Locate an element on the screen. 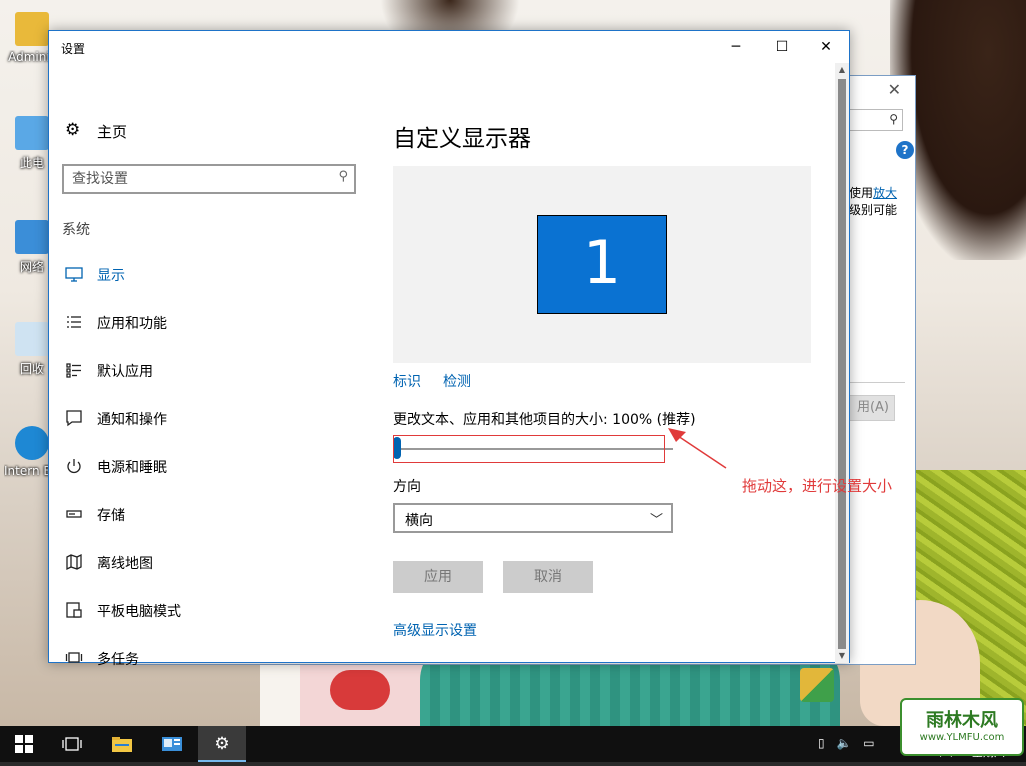 The width and height of the screenshot is (1026, 766). settings-gear-icon: ⚙ is located at coordinates (222, 744).